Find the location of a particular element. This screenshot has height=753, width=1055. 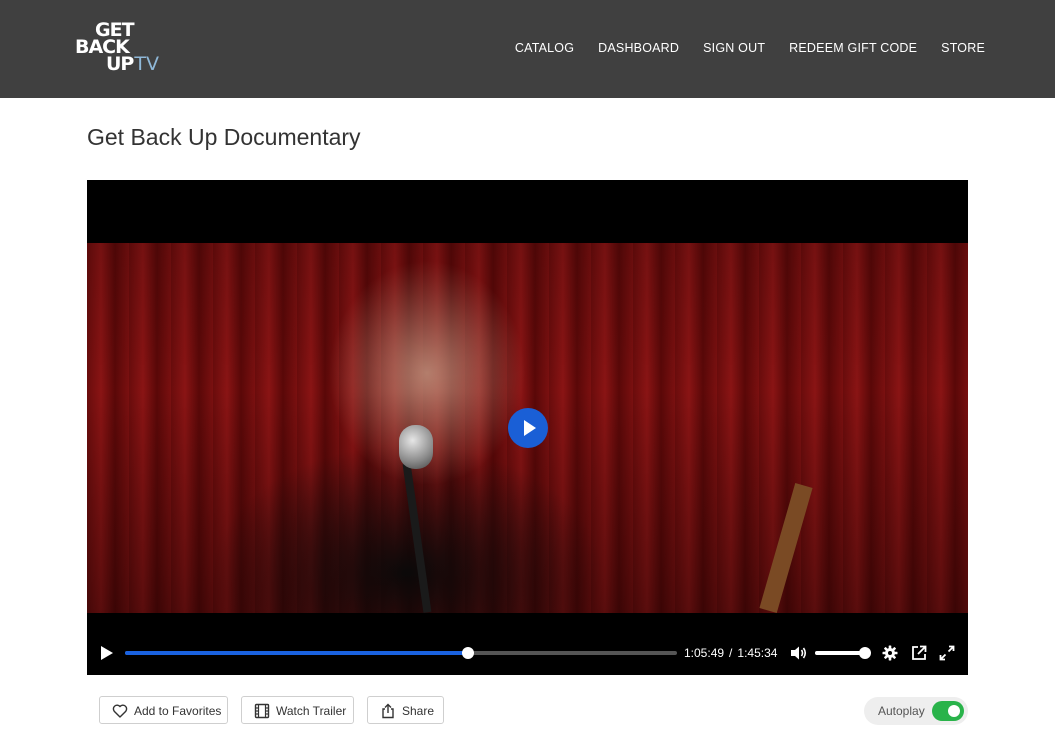

add-to-favorites-label: Add to Favorites is located at coordinates (178, 711).